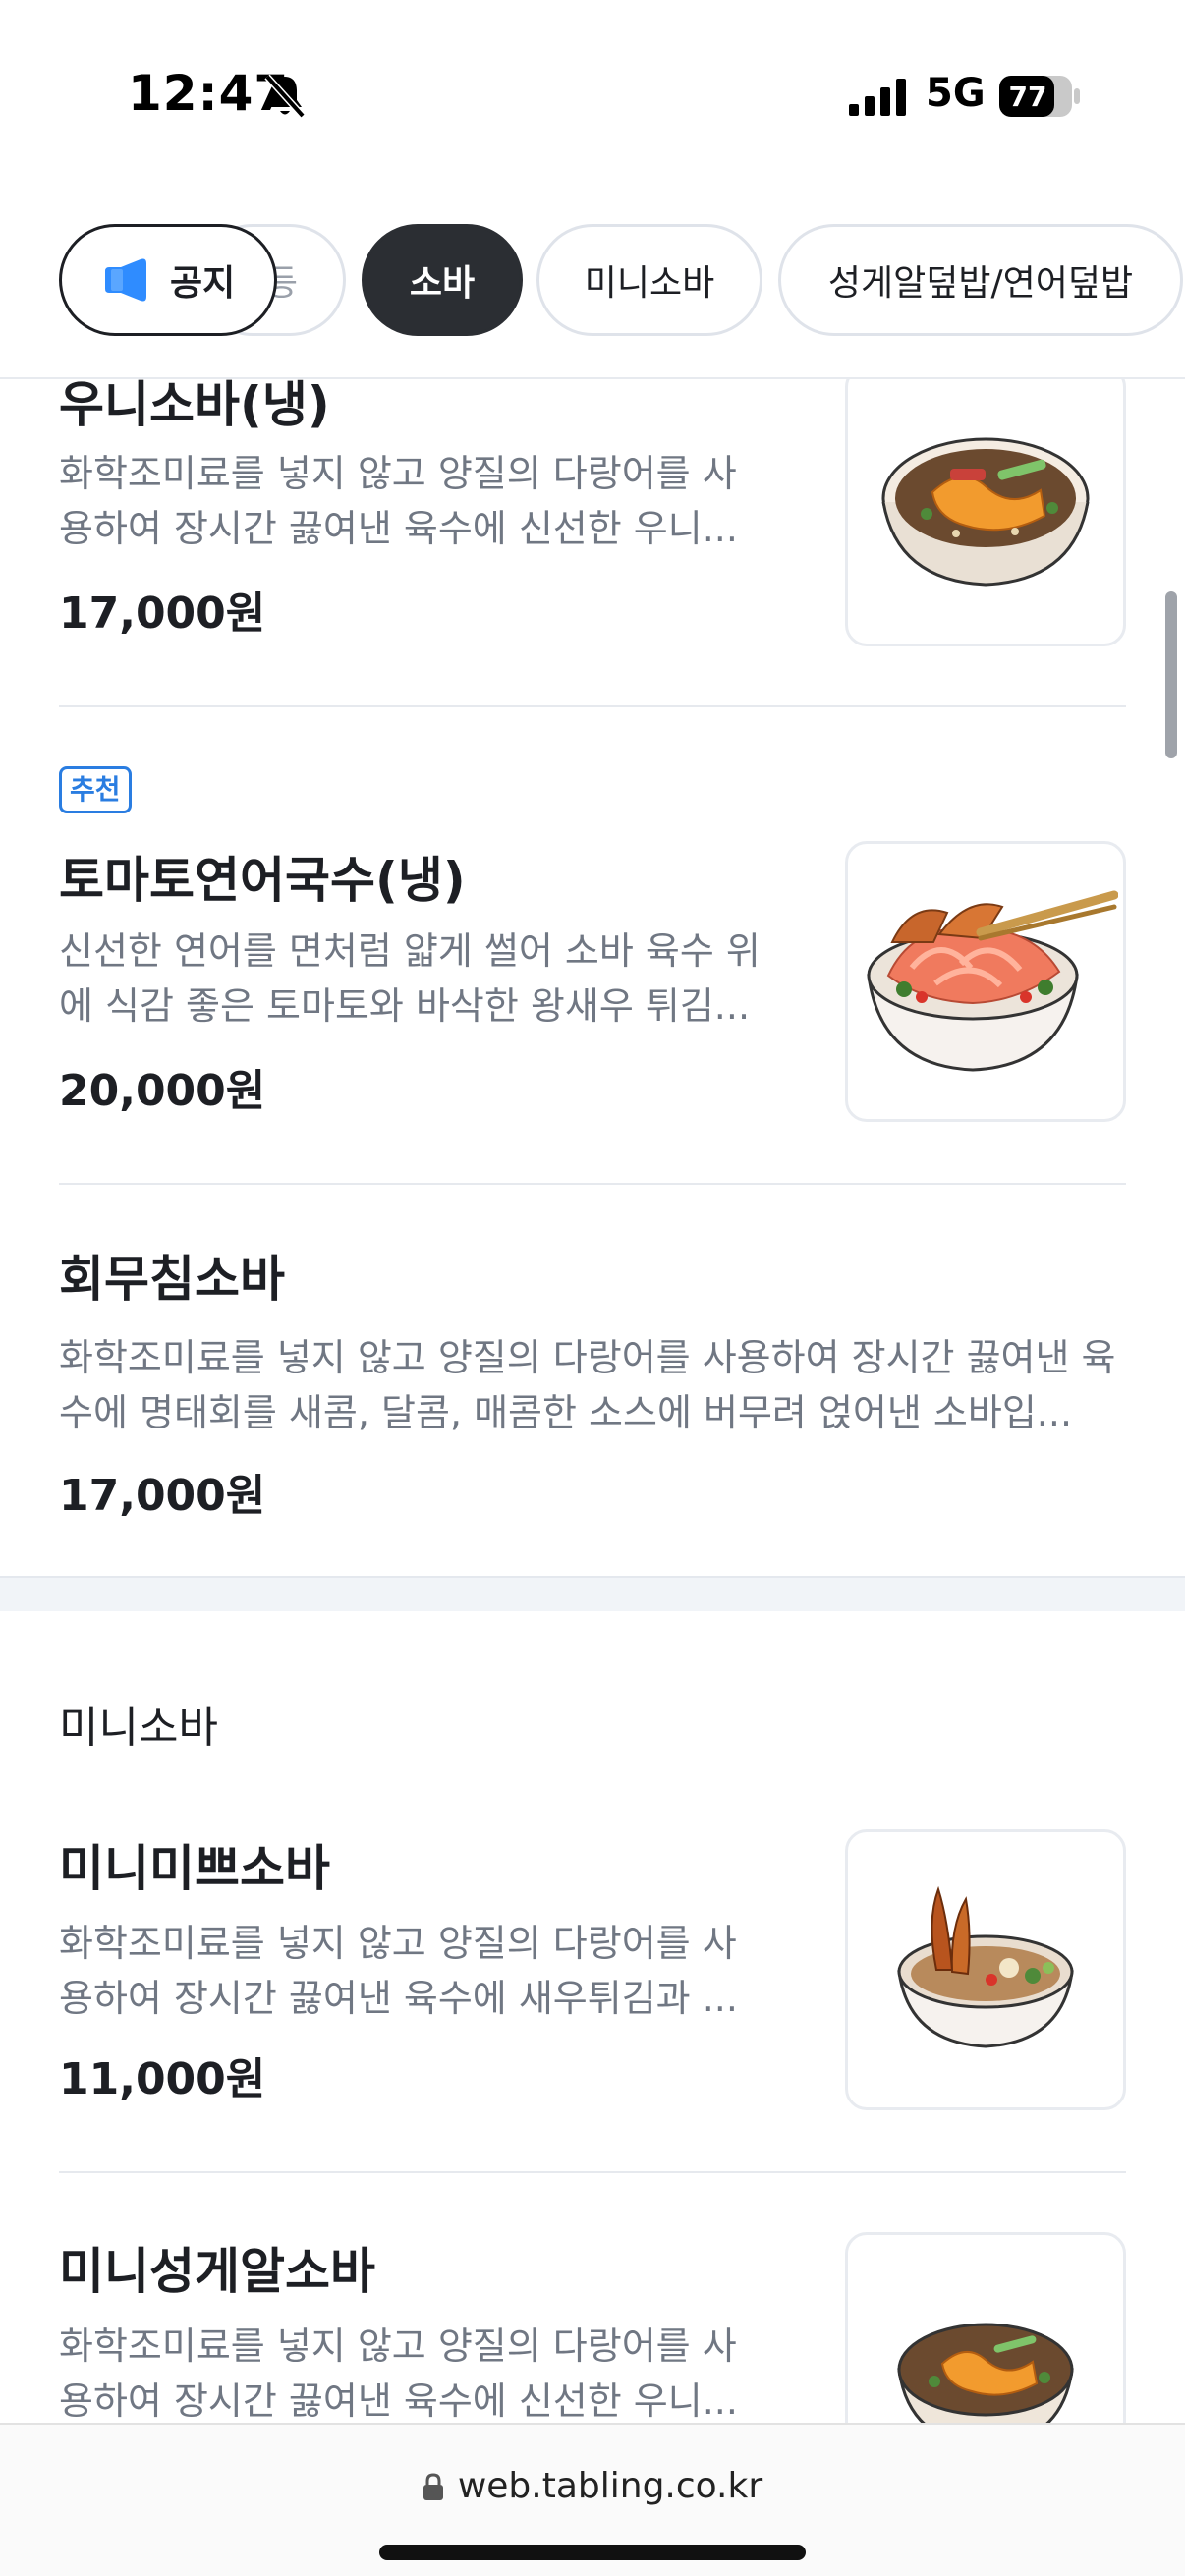  I want to click on network-label: 5G, so click(956, 93).